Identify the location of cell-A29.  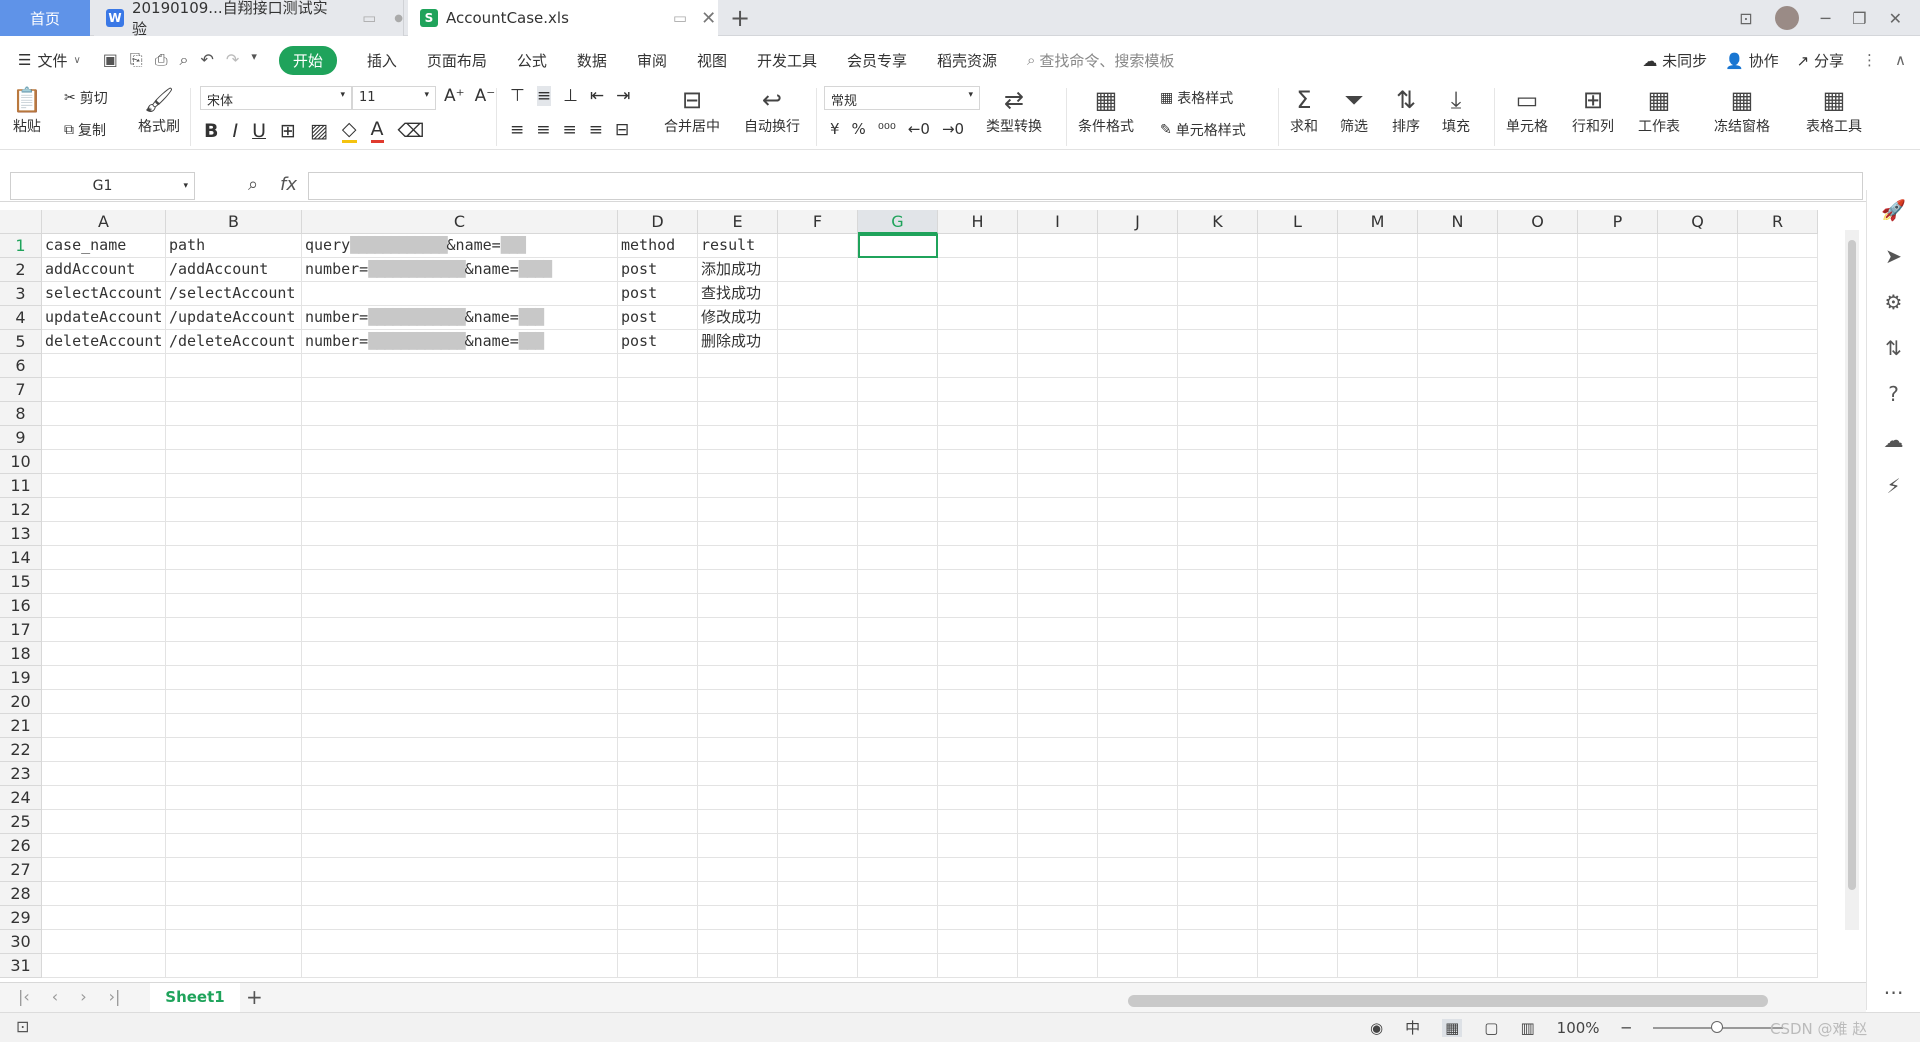
(104, 918).